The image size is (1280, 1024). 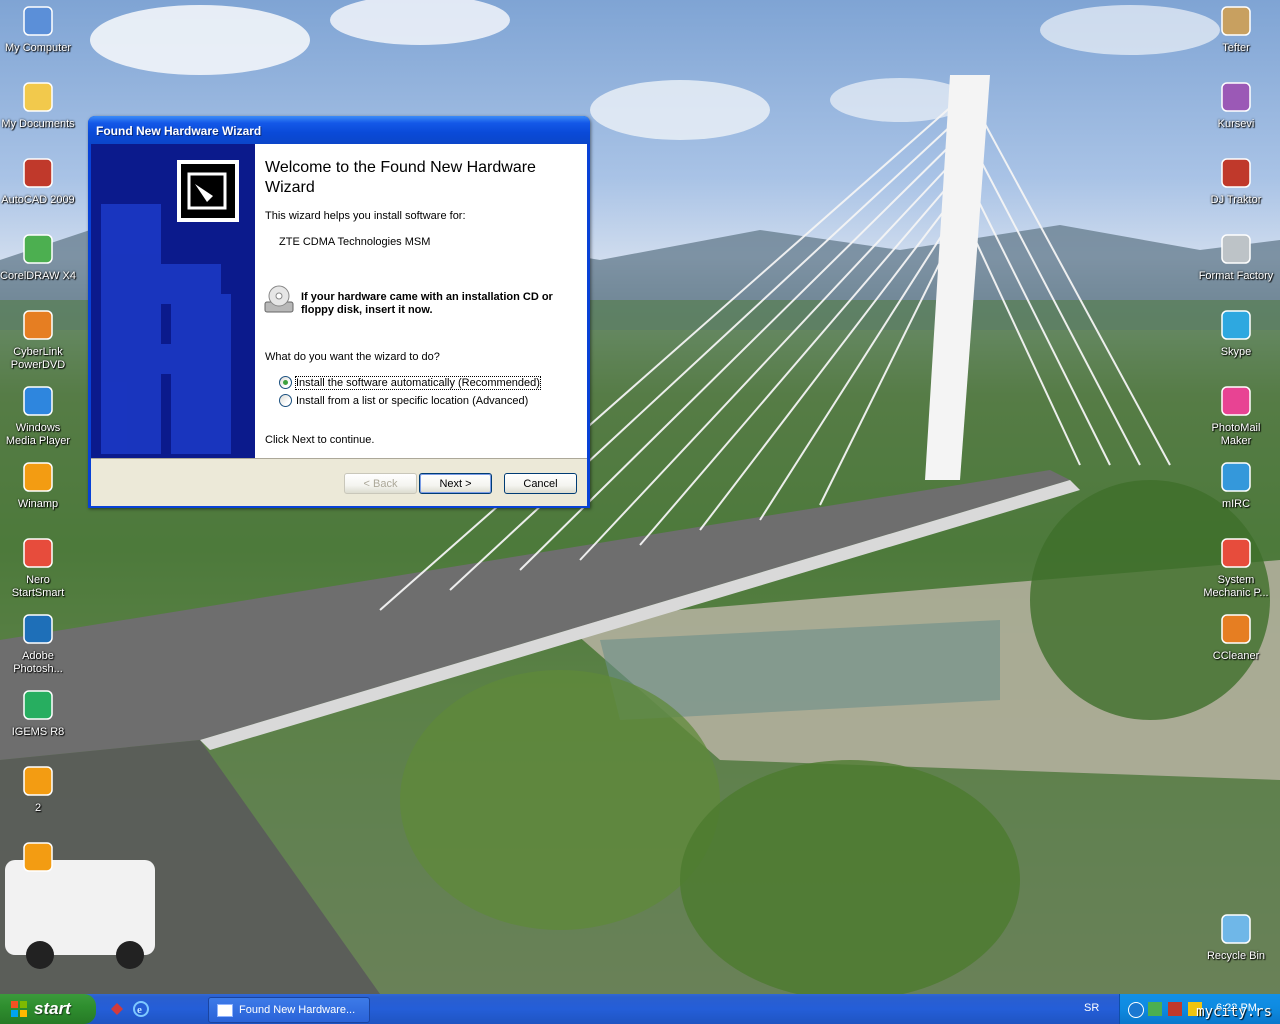 I want to click on language-indicator: SR, so click(x=1091, y=1008).